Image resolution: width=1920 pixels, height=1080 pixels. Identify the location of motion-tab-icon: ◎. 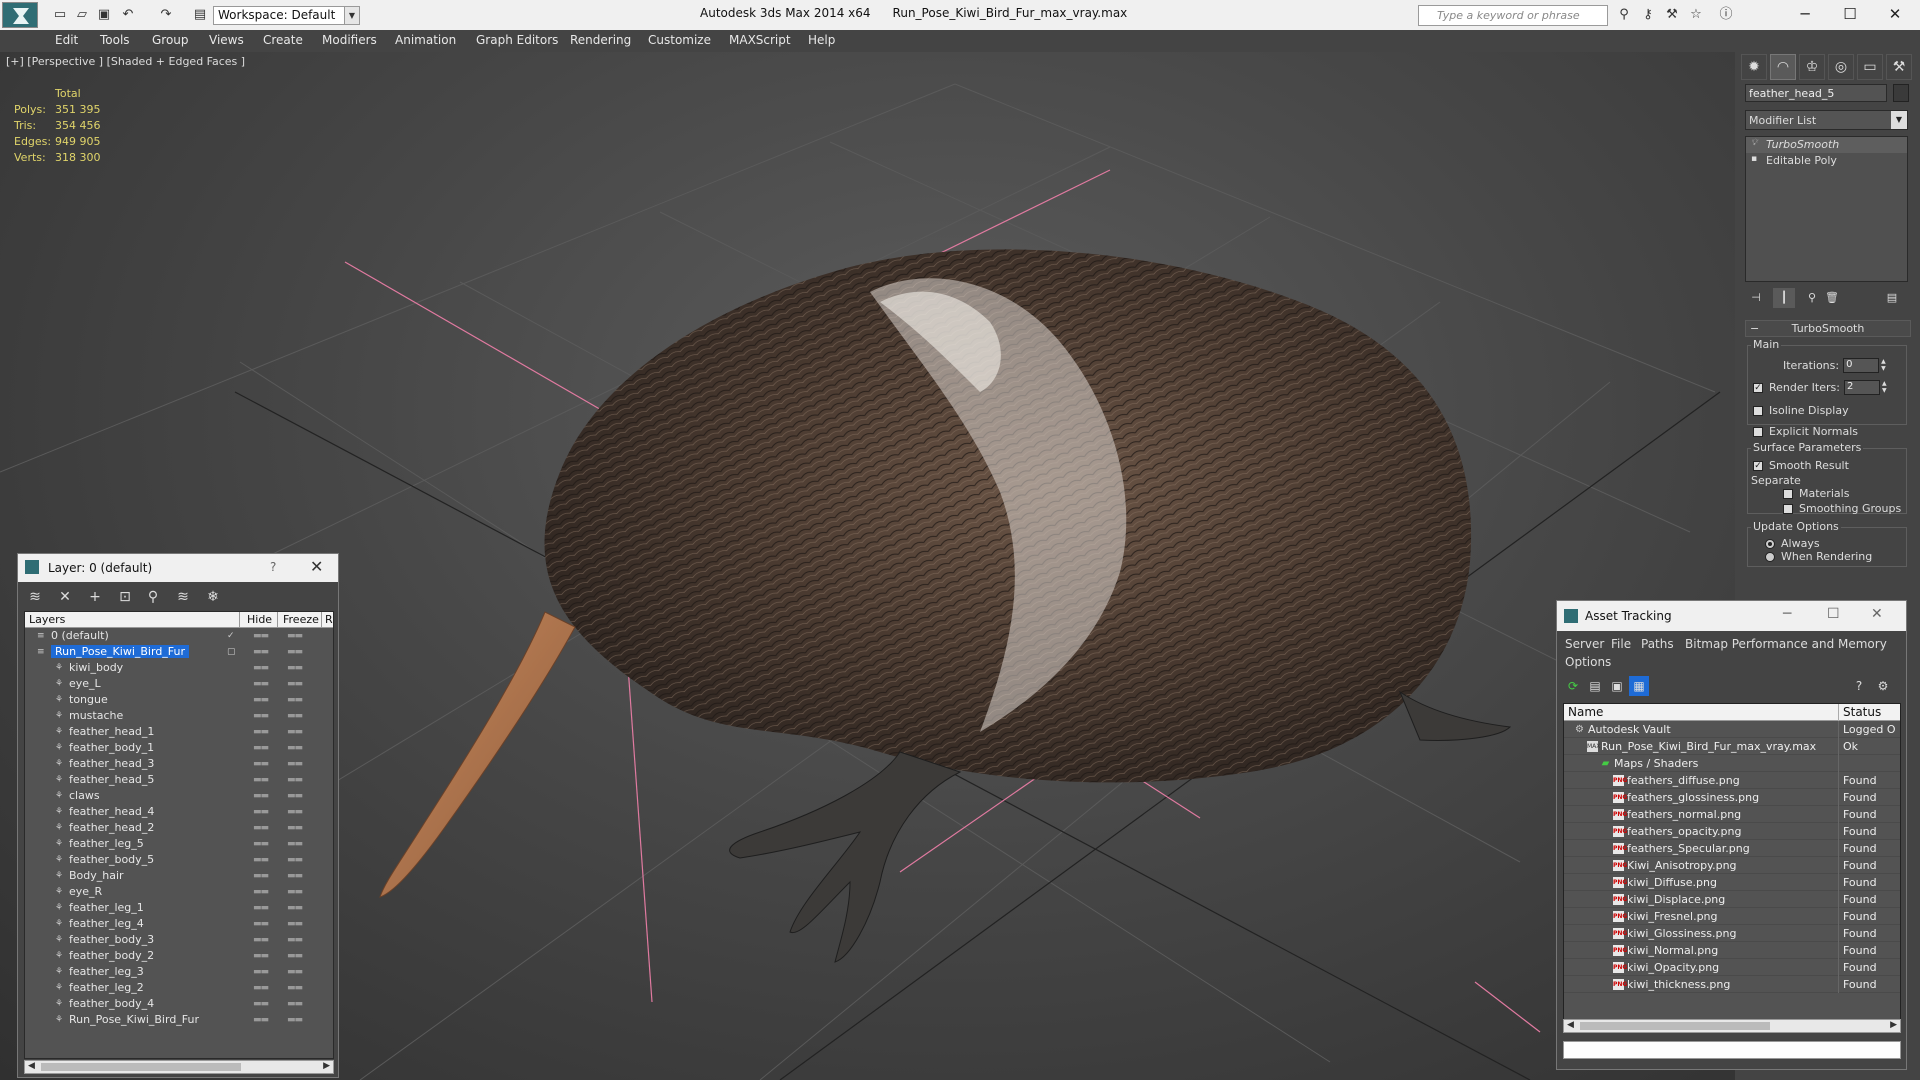
(1841, 67).